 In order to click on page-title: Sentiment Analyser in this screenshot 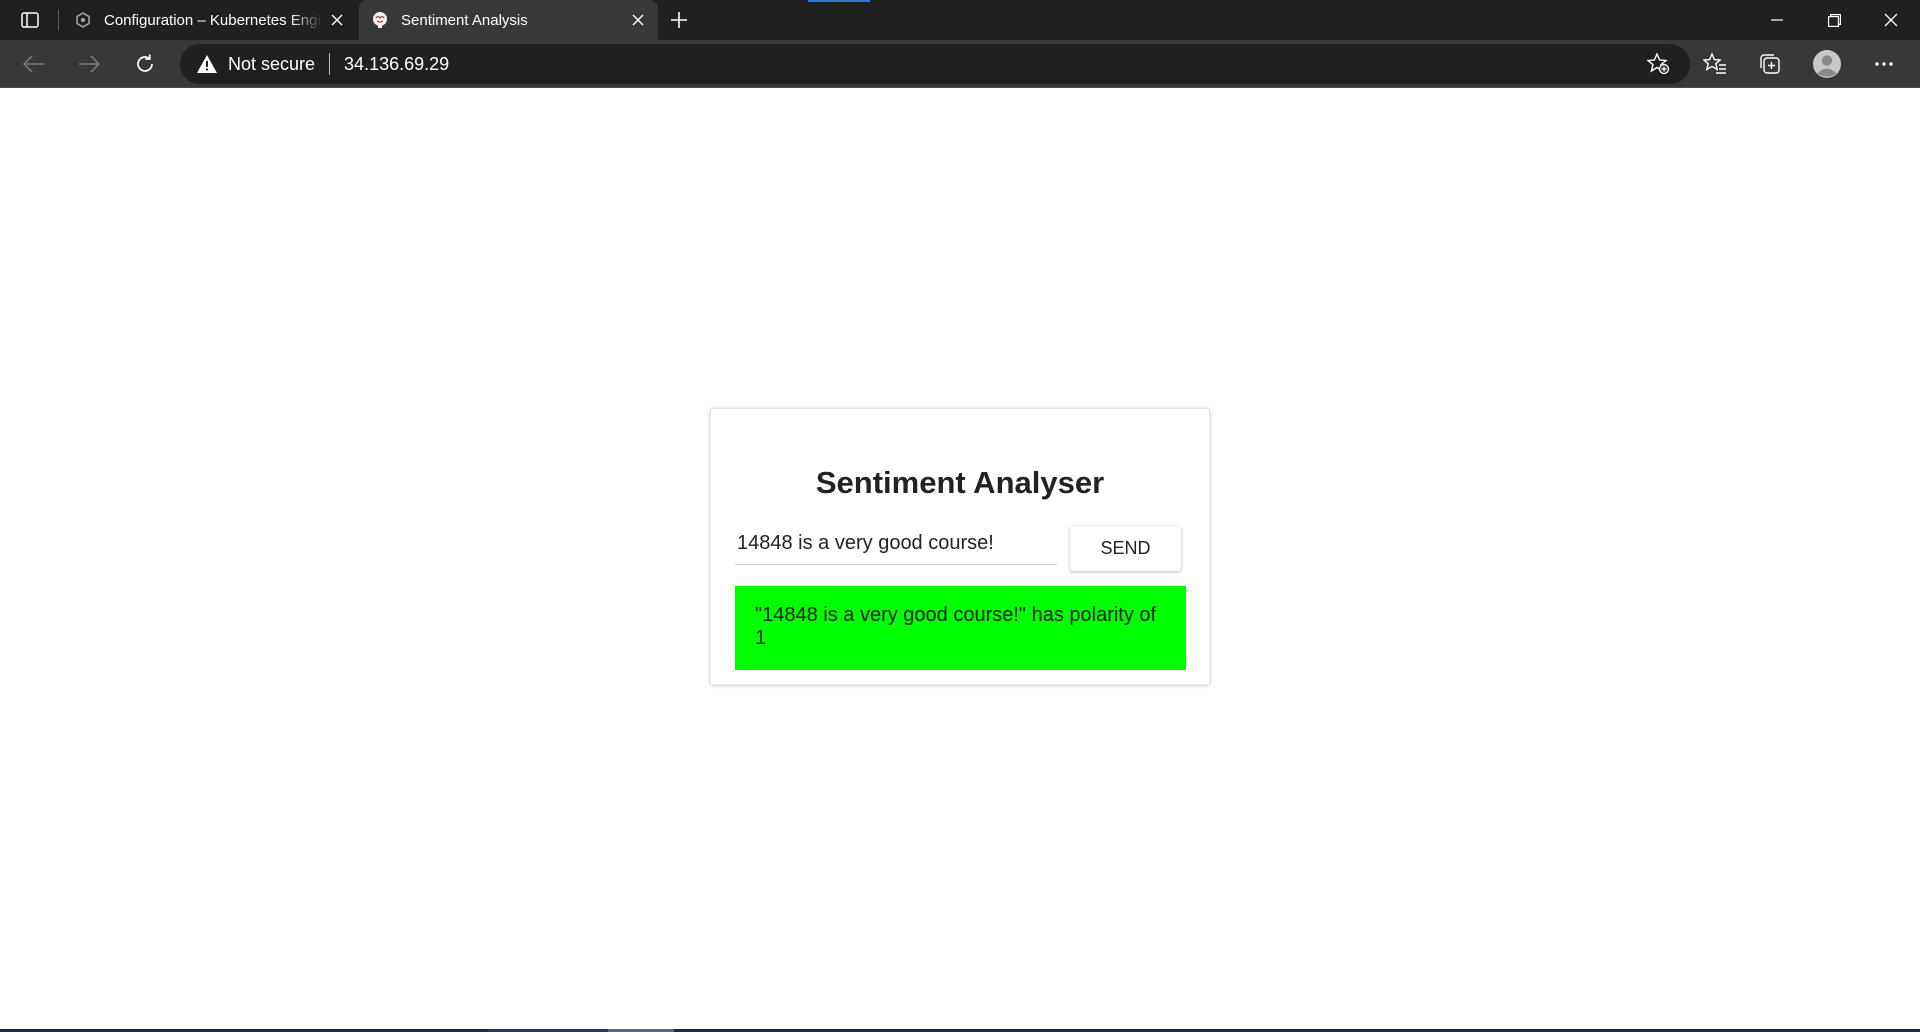, I will do `click(960, 482)`.